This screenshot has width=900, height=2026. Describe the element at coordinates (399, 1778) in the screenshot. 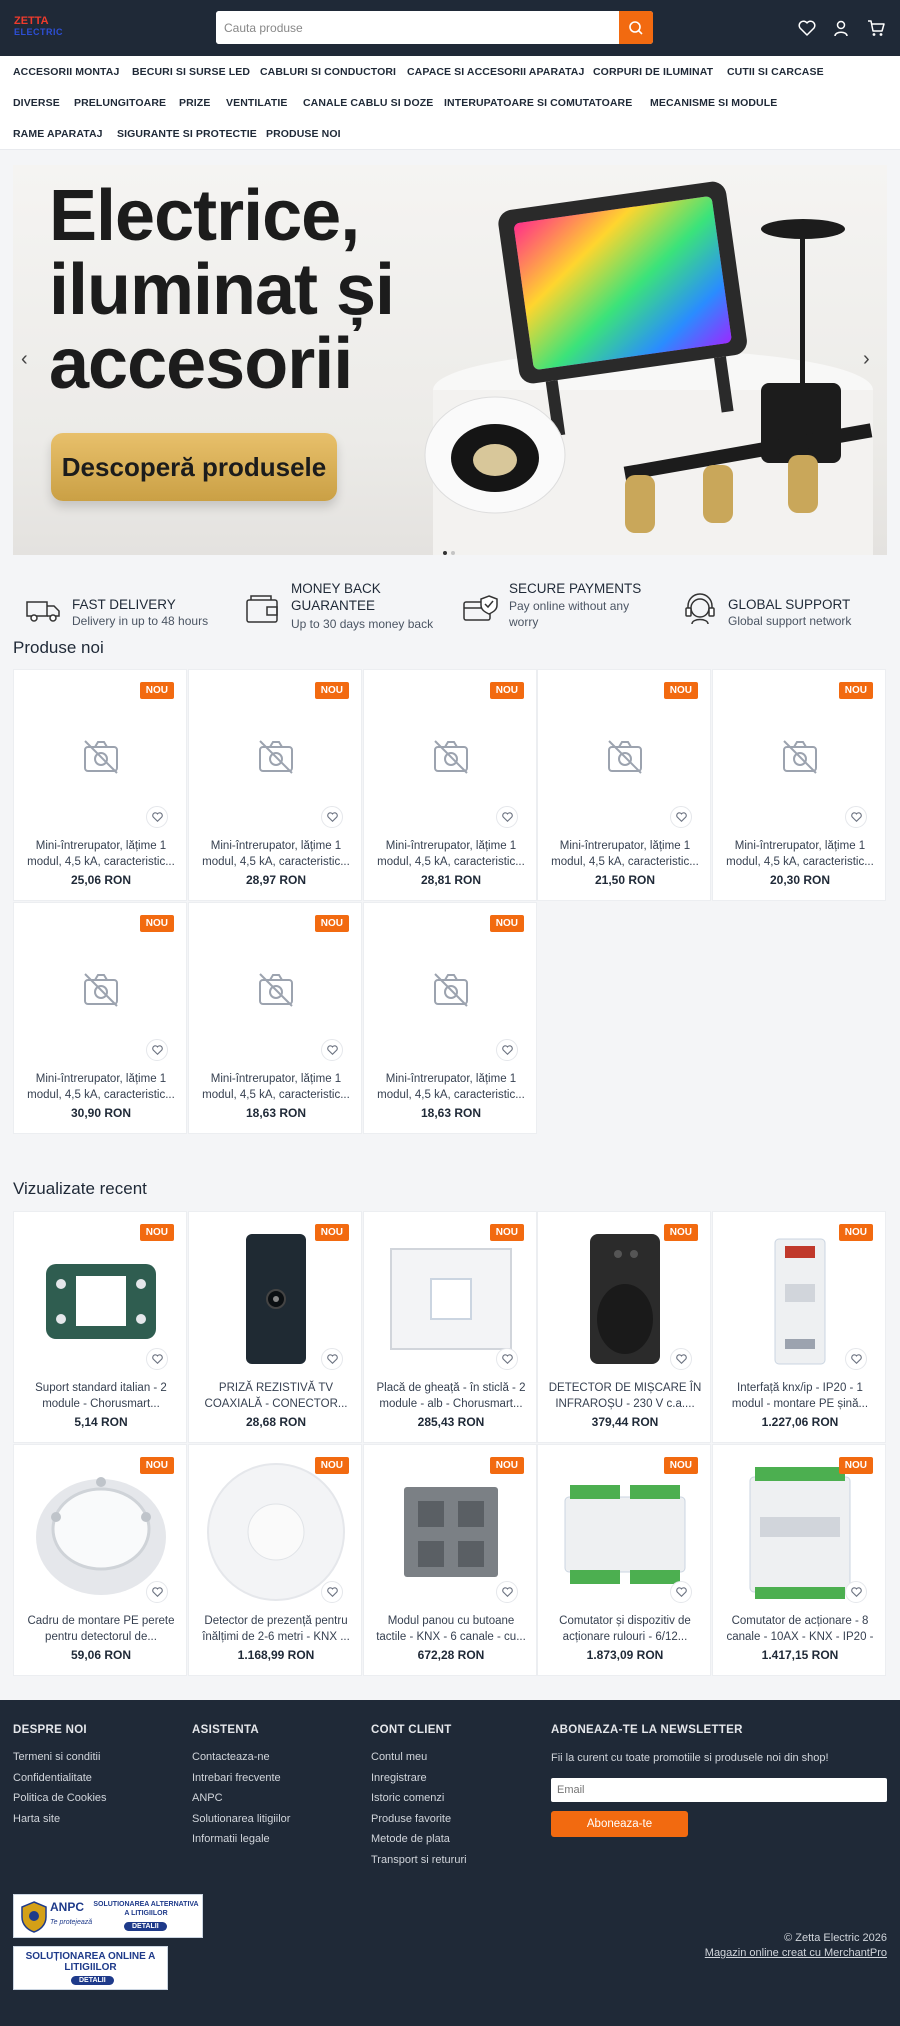

I see `footer-link-inregistrare: Inregistrare` at that location.